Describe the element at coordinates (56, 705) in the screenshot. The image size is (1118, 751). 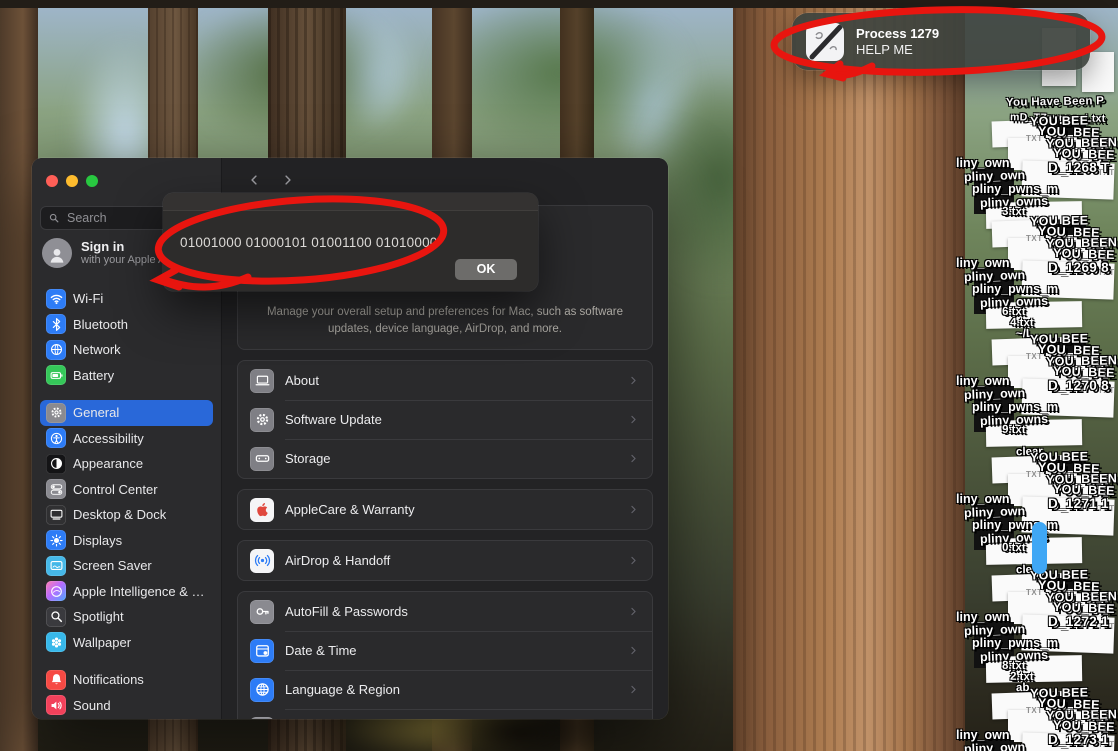
I see `speaker-tile` at that location.